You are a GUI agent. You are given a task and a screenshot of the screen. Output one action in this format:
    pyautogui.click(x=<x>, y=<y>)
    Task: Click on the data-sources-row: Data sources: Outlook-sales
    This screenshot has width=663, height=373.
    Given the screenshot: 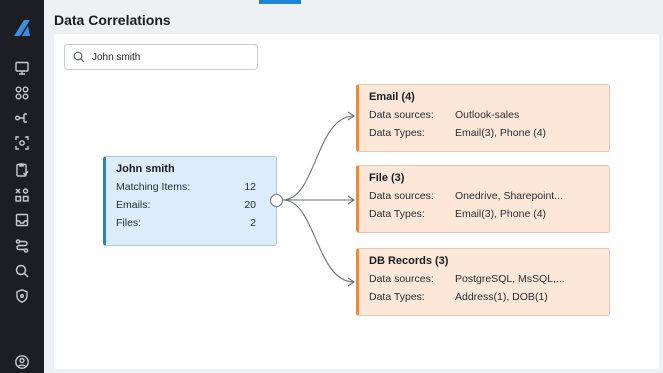 What is the action you would take?
    pyautogui.click(x=484, y=115)
    